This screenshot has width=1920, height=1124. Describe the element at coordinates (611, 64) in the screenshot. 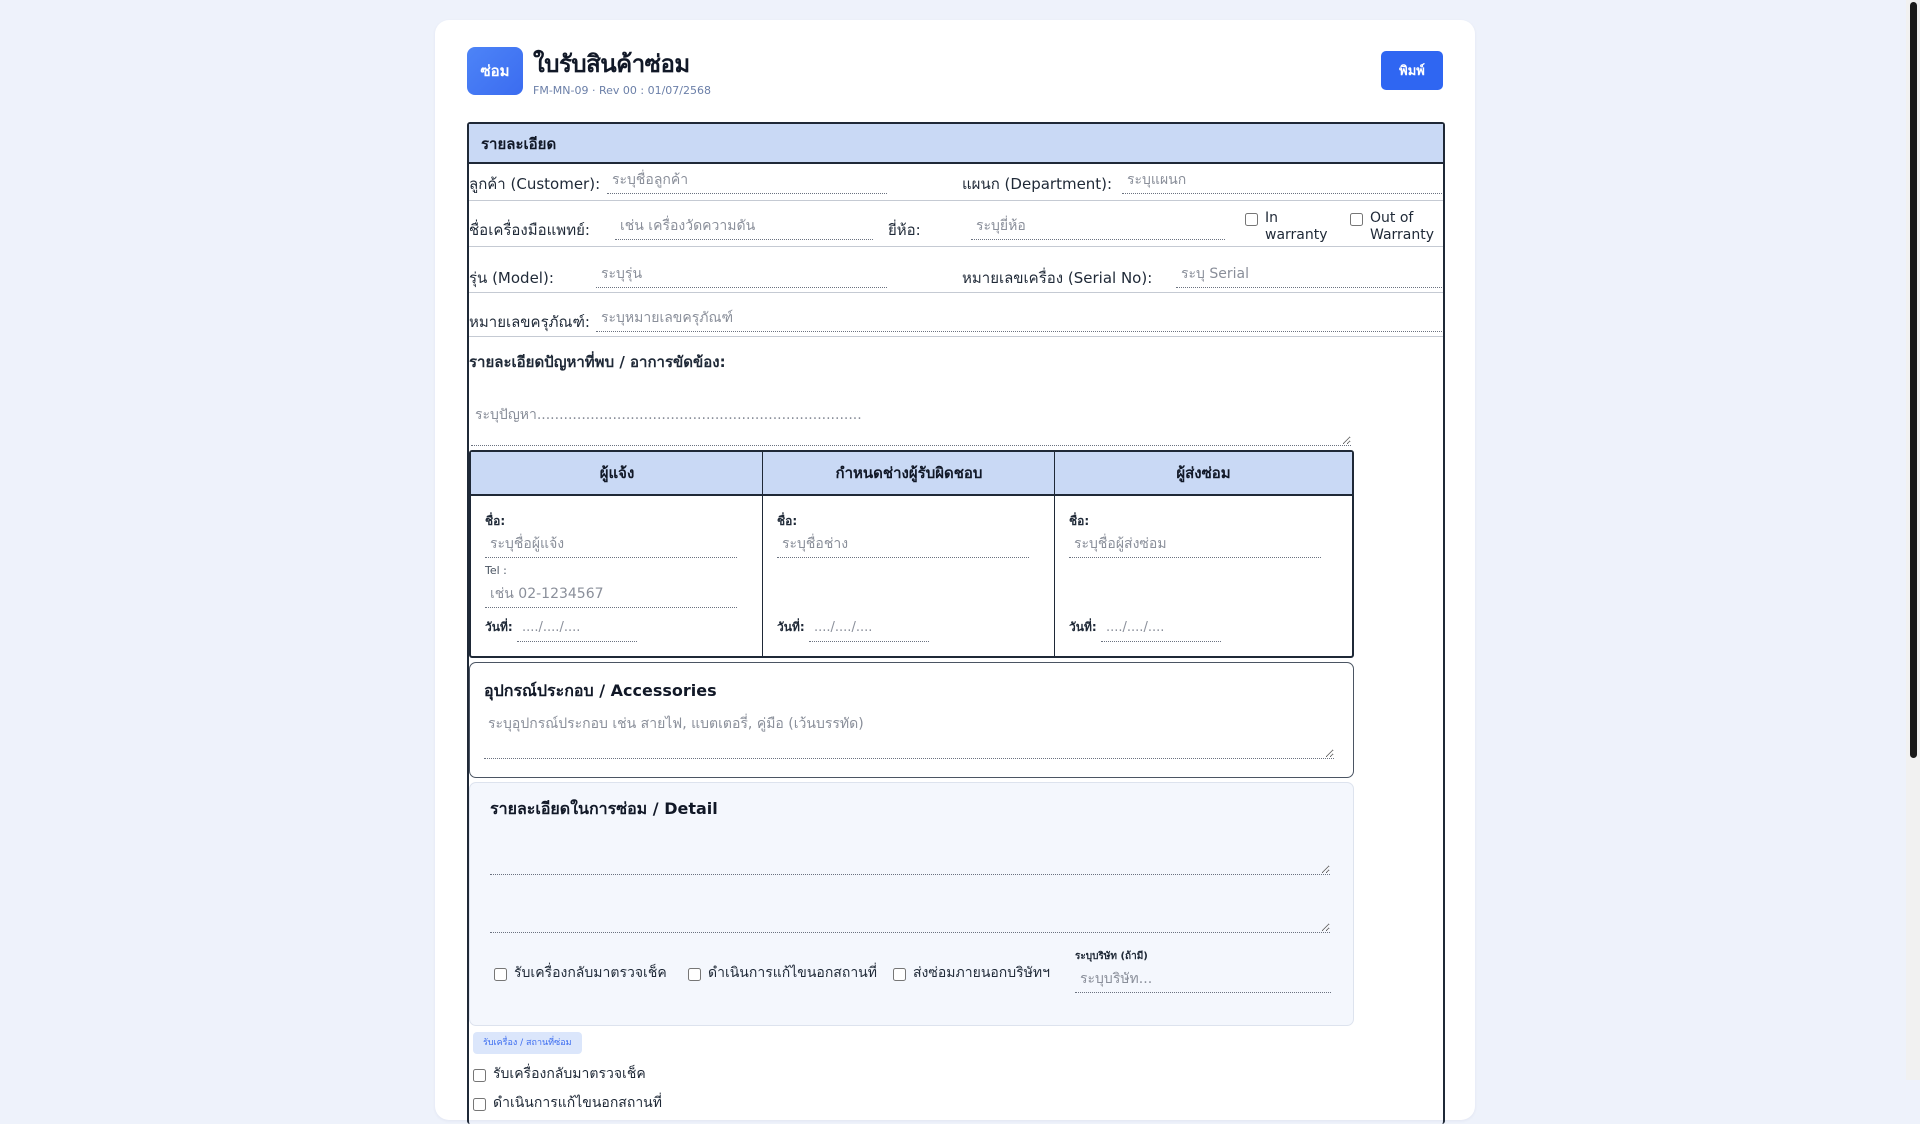

I see `page-title: ใบรับสินค้าซ่อม` at that location.